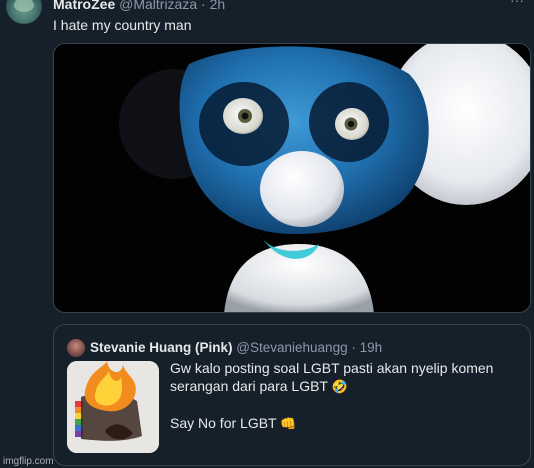 This screenshot has height=468, width=534. I want to click on quoted-media-thumbnail, so click(113, 407).